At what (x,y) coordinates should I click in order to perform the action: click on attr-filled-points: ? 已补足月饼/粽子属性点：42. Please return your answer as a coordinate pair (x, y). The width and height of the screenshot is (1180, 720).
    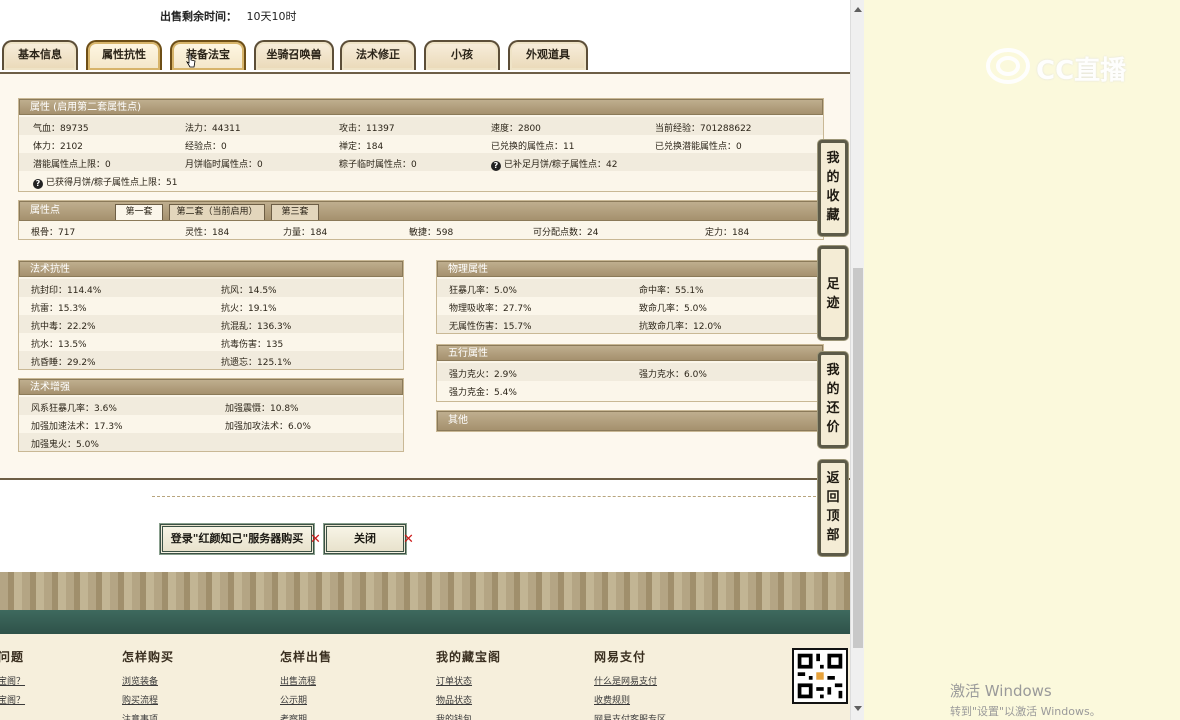
    Looking at the image, I should click on (554, 164).